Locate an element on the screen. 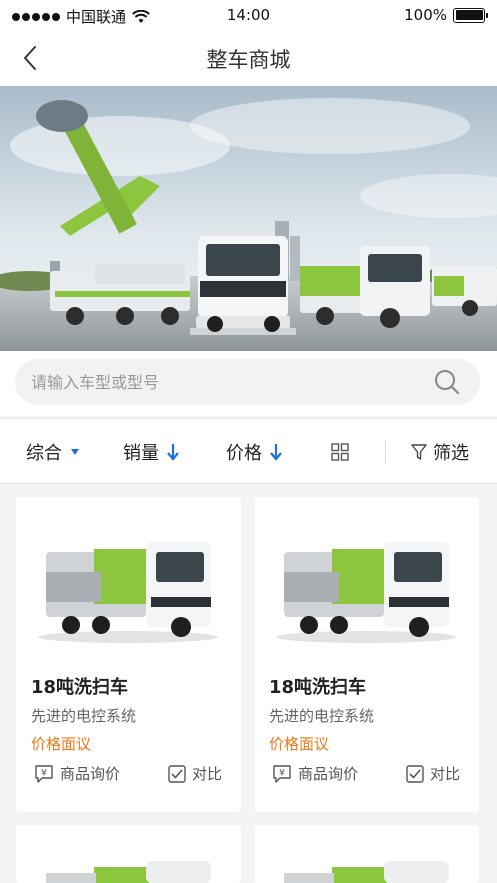 This screenshot has height=883, width=497. search-box is located at coordinates (247, 382).